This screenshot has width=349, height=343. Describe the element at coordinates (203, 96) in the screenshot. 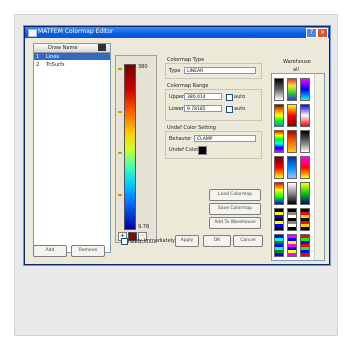

I see `upper-input: 380.014` at that location.